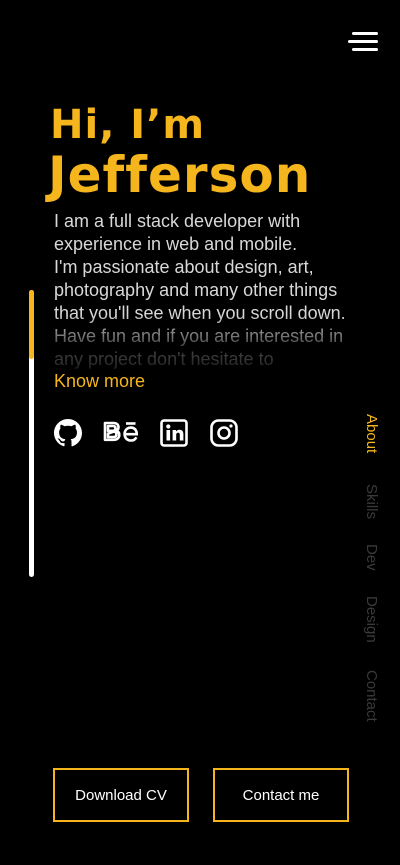 The image size is (400, 865). What do you see at coordinates (102, 381) in the screenshot?
I see `know-more-link: Know more` at bounding box center [102, 381].